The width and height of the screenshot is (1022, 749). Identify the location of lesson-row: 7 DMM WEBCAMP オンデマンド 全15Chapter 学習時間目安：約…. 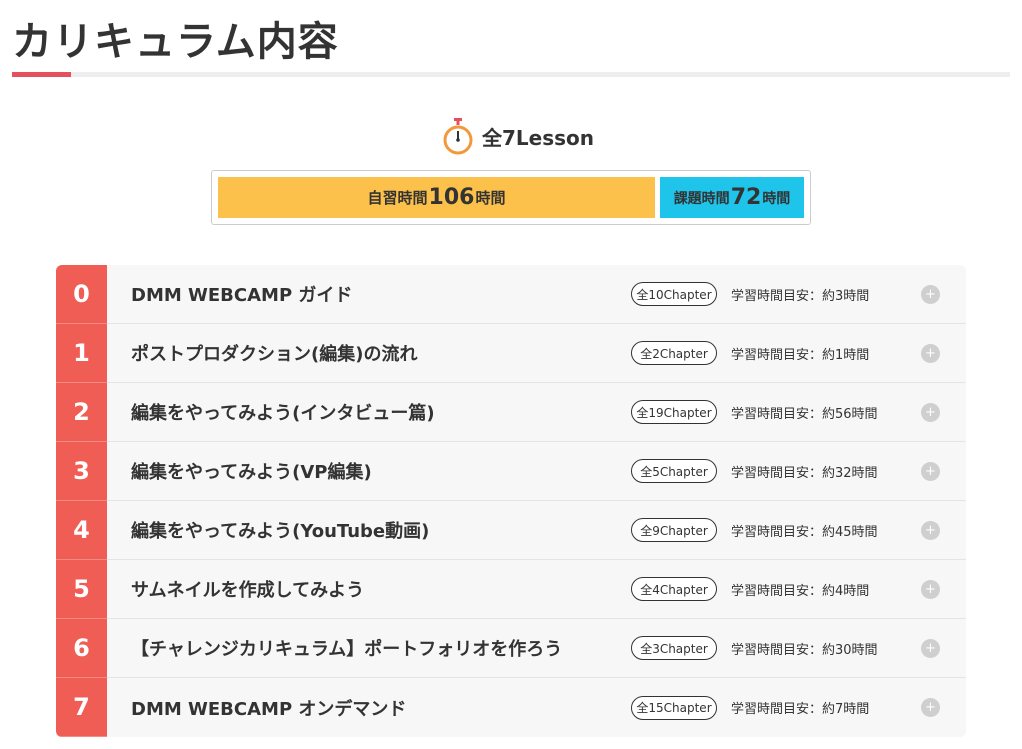
(511, 707).